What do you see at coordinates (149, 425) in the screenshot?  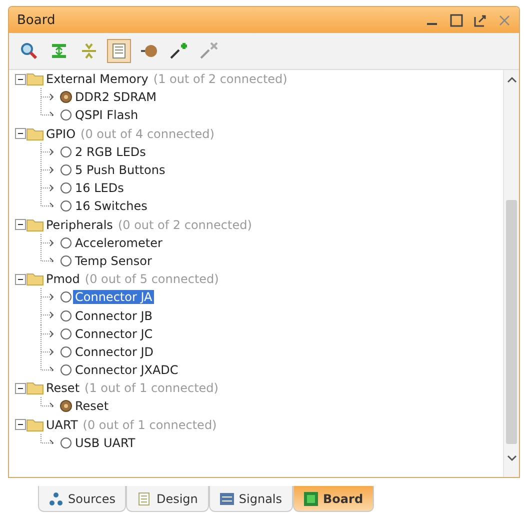 I see `connection-summary: (0 out of 1 connected)` at bounding box center [149, 425].